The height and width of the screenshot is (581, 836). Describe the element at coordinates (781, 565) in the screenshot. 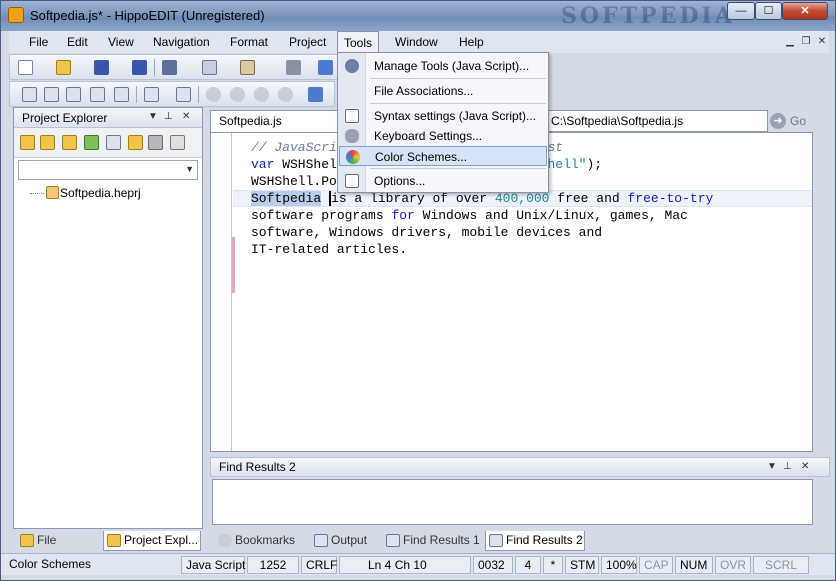

I see `status-scrl: SCRL` at that location.